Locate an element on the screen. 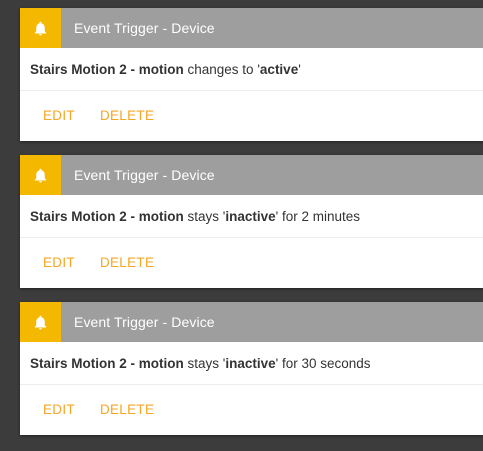 Image resolution: width=483 pixels, height=451 pixels. trigger-verb: changes to is located at coordinates (220, 69).